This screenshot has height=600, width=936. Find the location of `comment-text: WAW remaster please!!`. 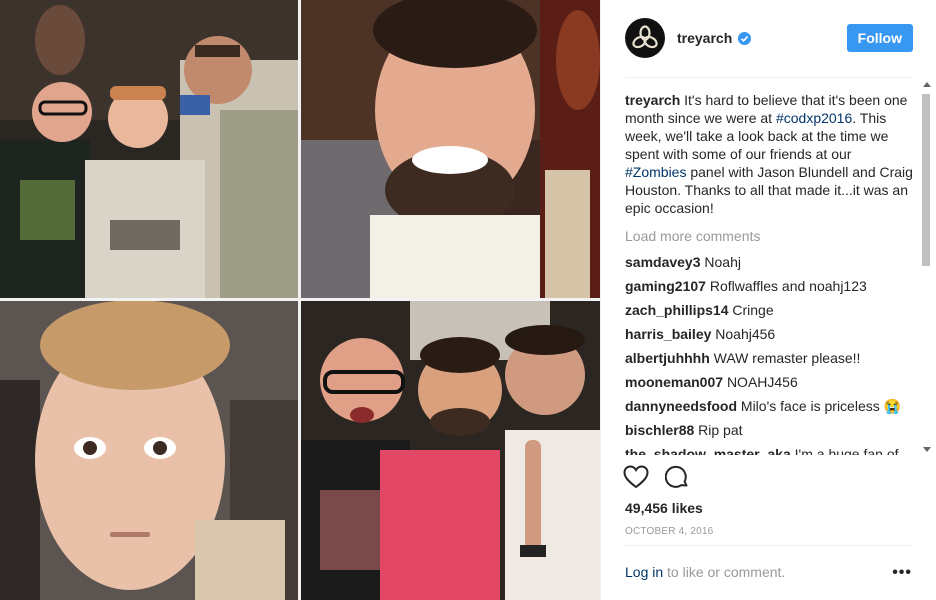

comment-text: WAW remaster please!! is located at coordinates (787, 358).